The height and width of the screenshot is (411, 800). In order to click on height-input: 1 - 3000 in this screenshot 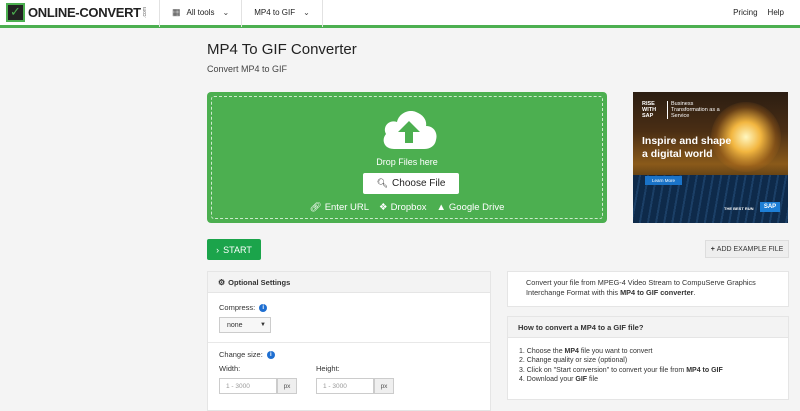, I will do `click(345, 386)`.